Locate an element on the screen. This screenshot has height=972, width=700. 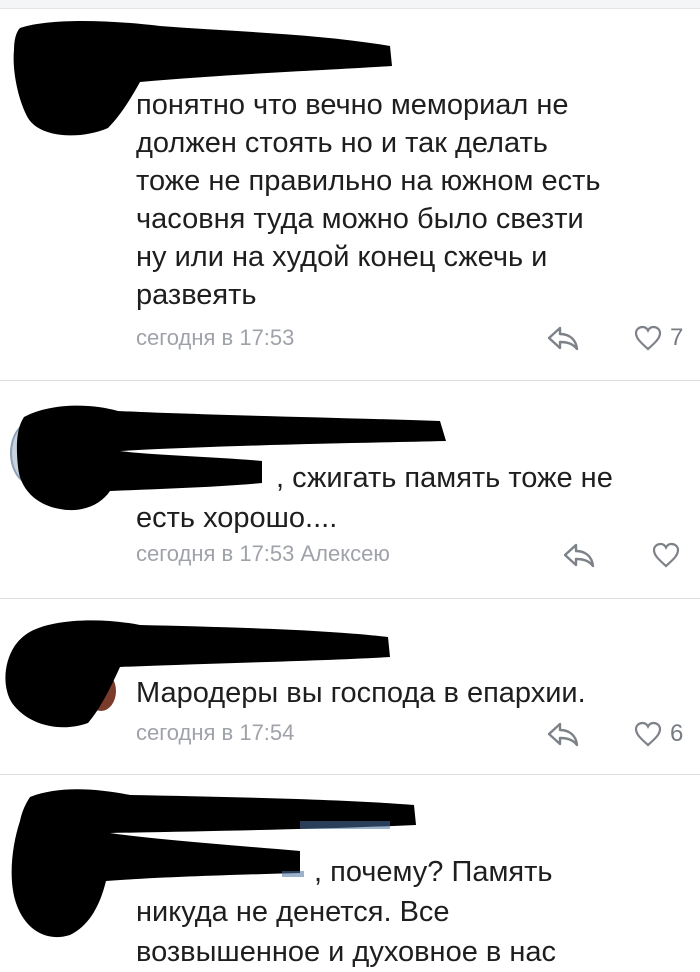
comment-timestamp: сегодня в 17:54 is located at coordinates (215, 732).